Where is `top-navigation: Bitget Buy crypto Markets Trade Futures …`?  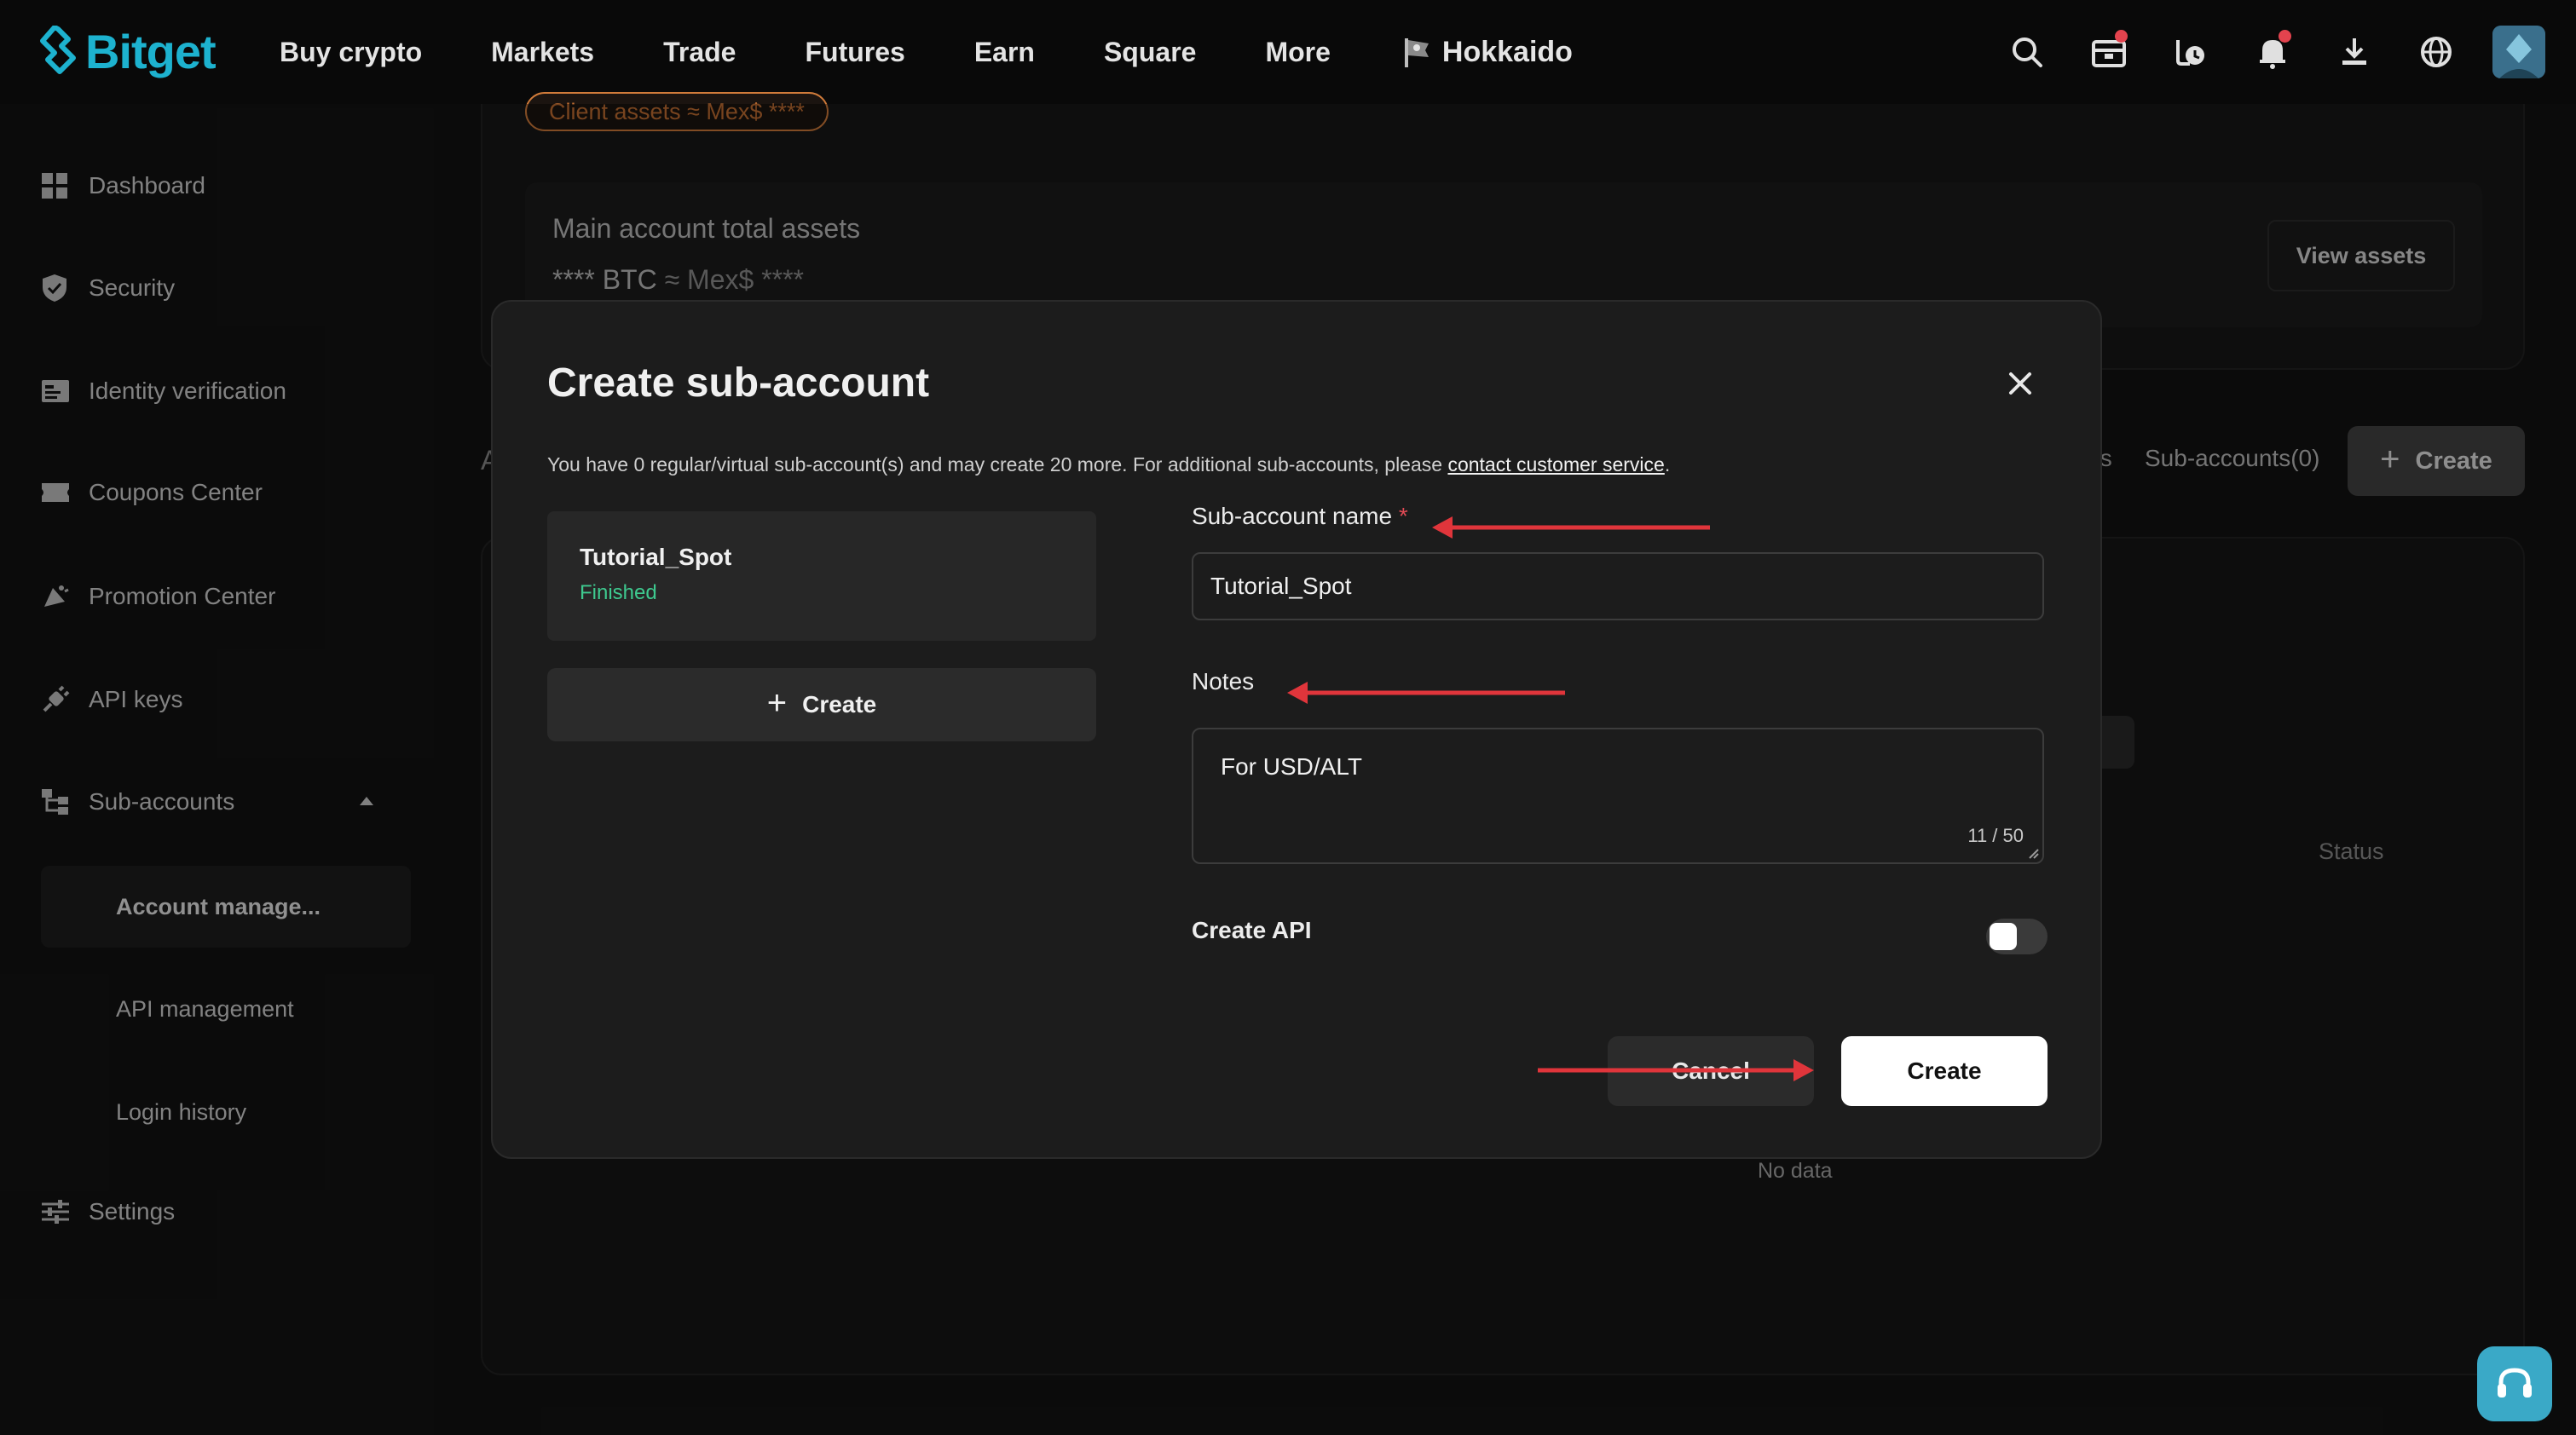 top-navigation: Bitget Buy crypto Markets Trade Futures … is located at coordinates (1288, 52).